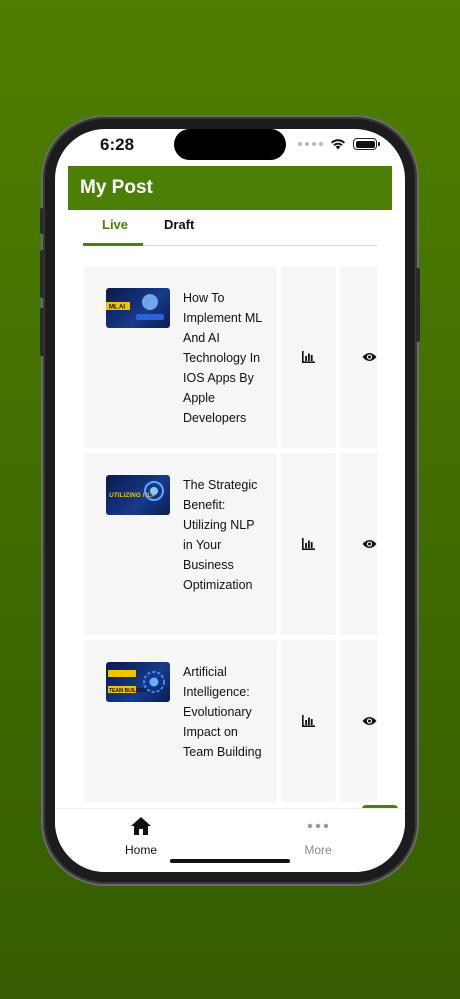  I want to click on more-icon, so click(318, 826).